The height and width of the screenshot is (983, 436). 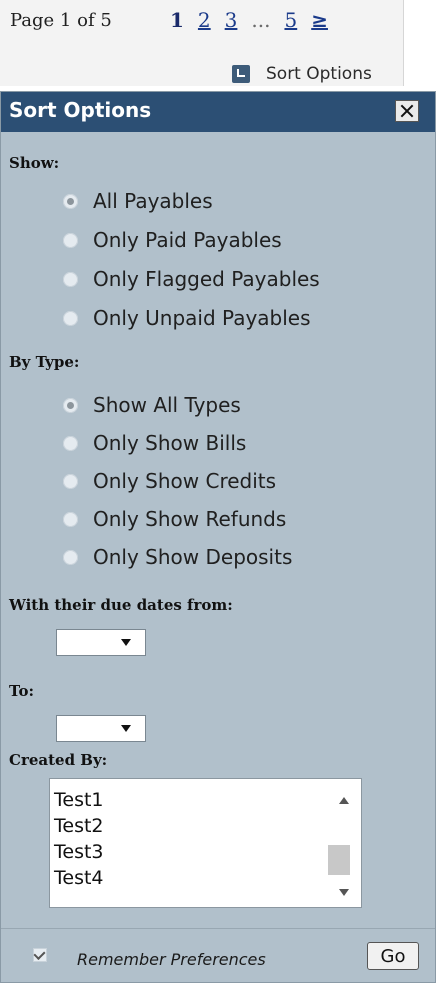 I want to click on page-link-1: 1, so click(x=177, y=20).